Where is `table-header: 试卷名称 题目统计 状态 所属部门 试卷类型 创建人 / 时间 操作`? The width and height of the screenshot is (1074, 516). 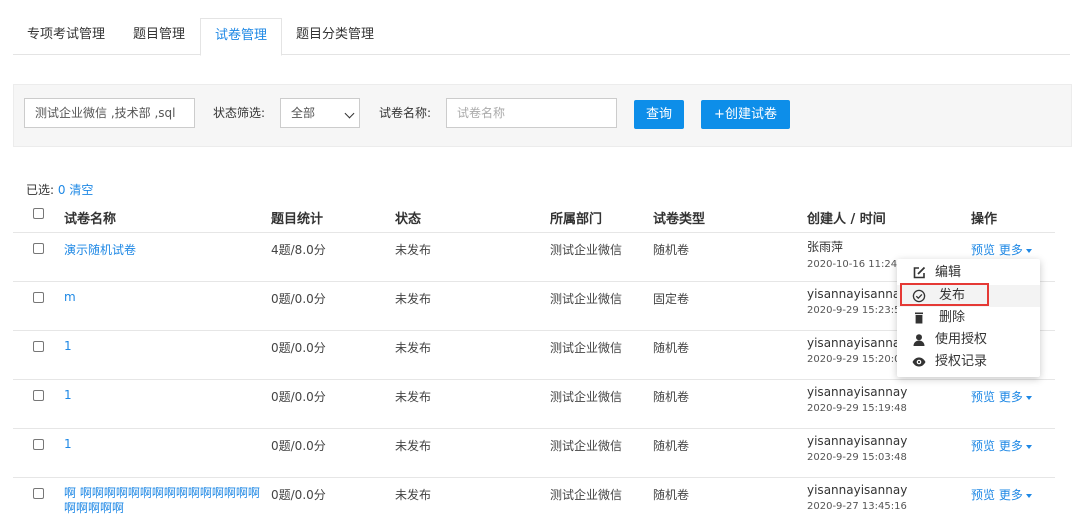 table-header: 试卷名称 题目统计 状态 所属部门 试卷类型 创建人 / 时间 操作 is located at coordinates (534, 216).